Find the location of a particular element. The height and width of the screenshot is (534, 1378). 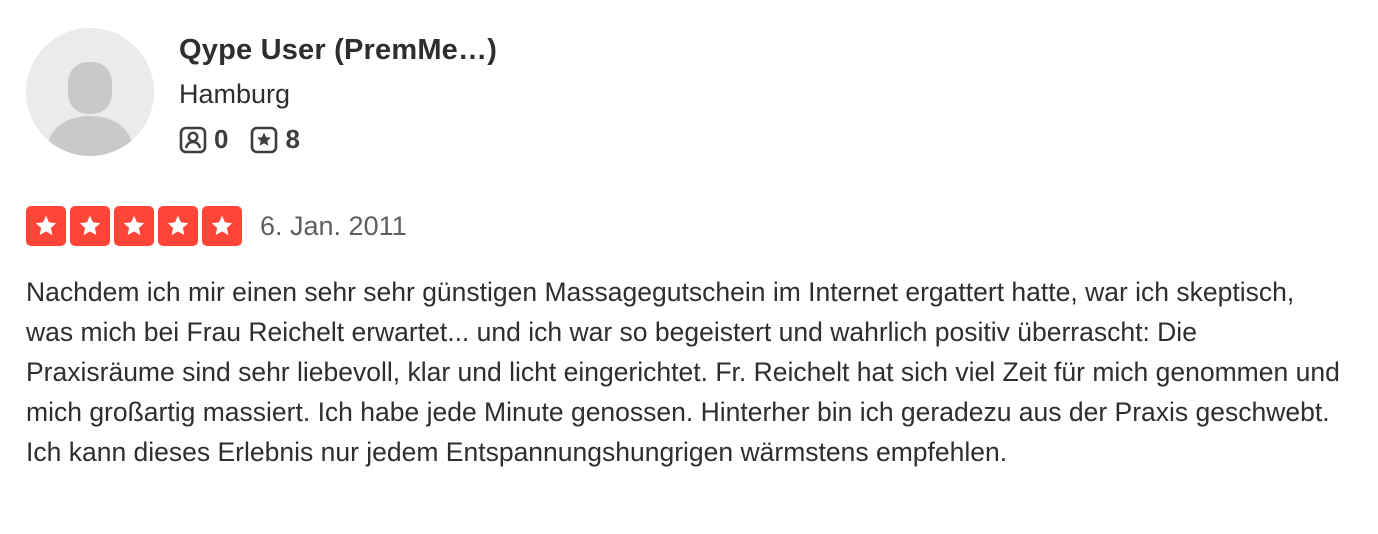

user-location: Hamburg is located at coordinates (235, 94).